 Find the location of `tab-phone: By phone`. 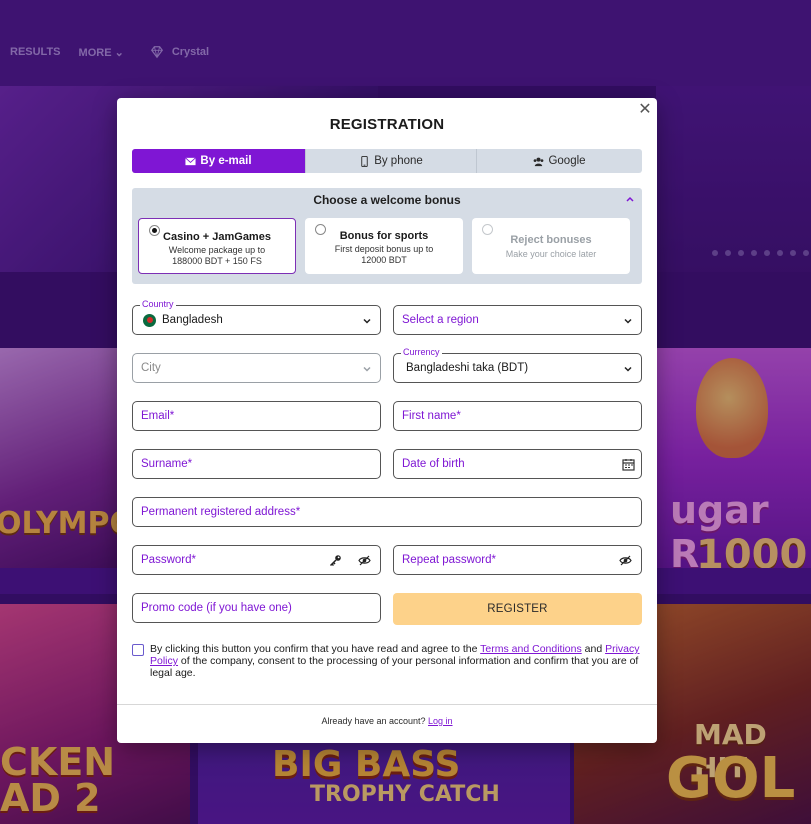

tab-phone: By phone is located at coordinates (391, 161).